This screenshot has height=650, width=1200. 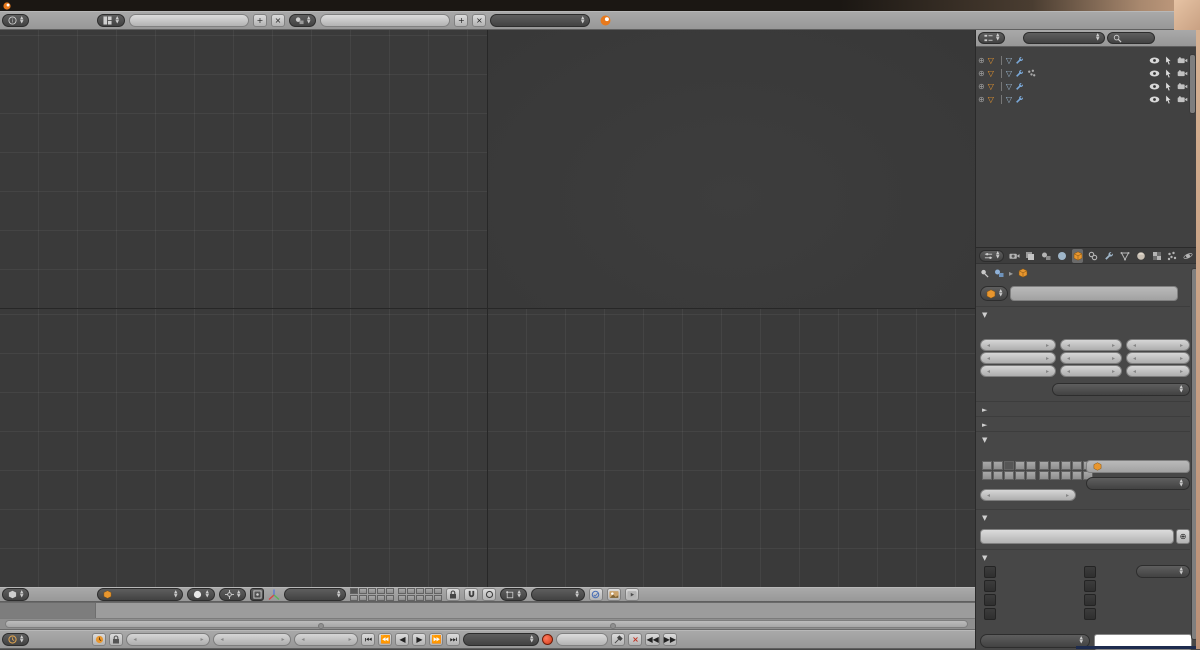 What do you see at coordinates (513, 594) in the screenshot?
I see `snap-element-select` at bounding box center [513, 594].